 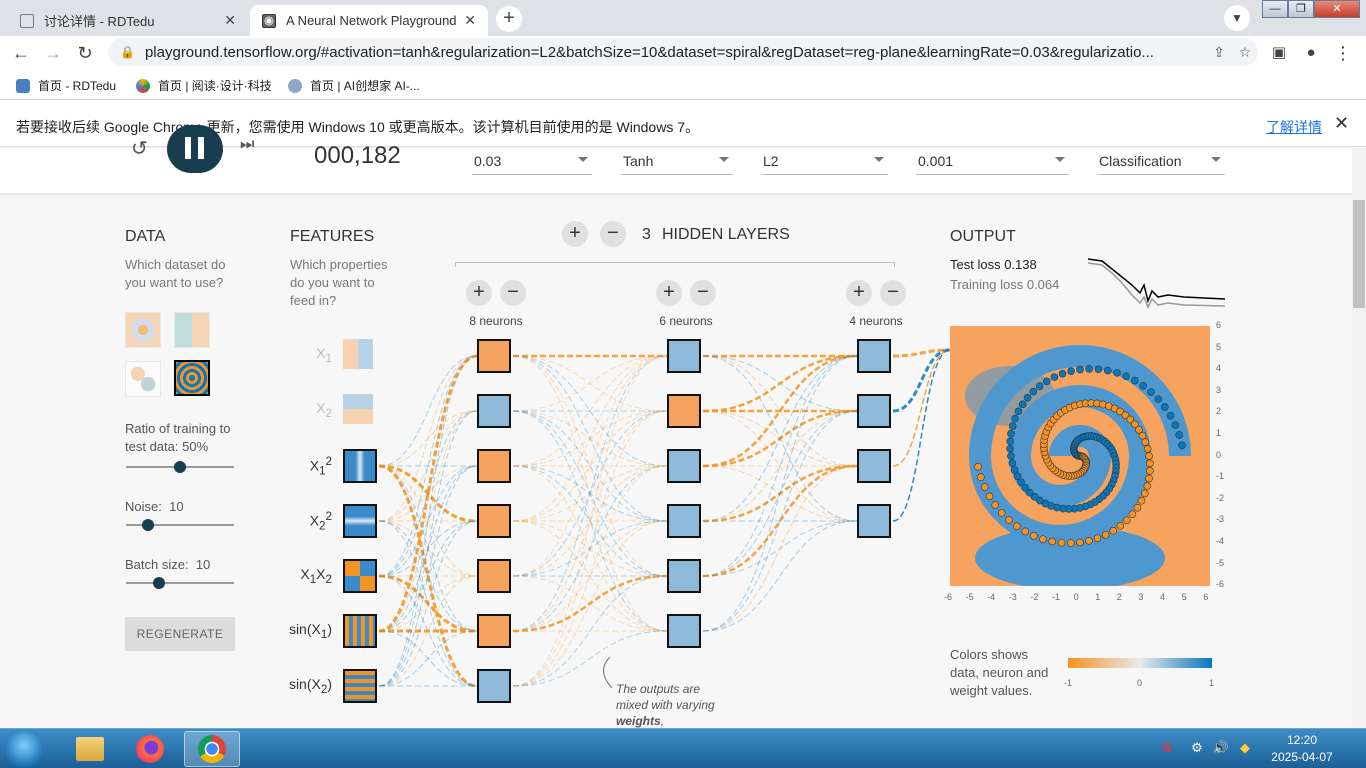 I want to click on layer1-neuron-count: 8 neurons, so click(x=496, y=321).